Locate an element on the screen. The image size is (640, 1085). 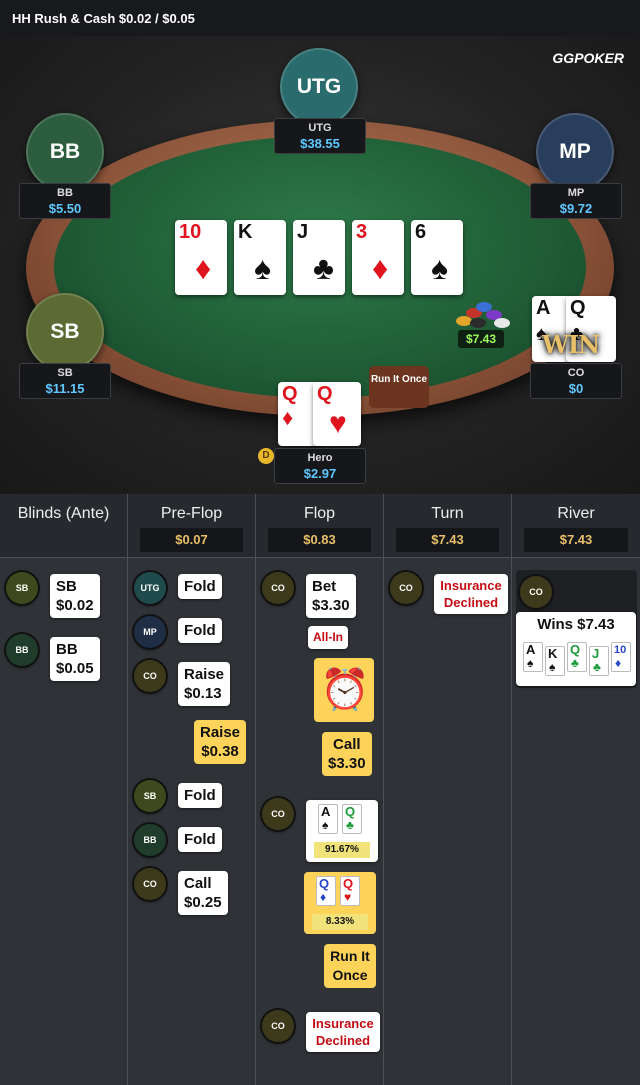
seat-name: MP is located at coordinates (576, 193).